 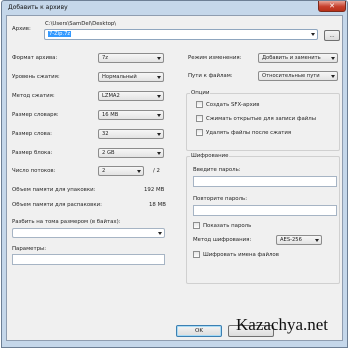 I want to click on ok-button: OK, so click(x=199, y=331).